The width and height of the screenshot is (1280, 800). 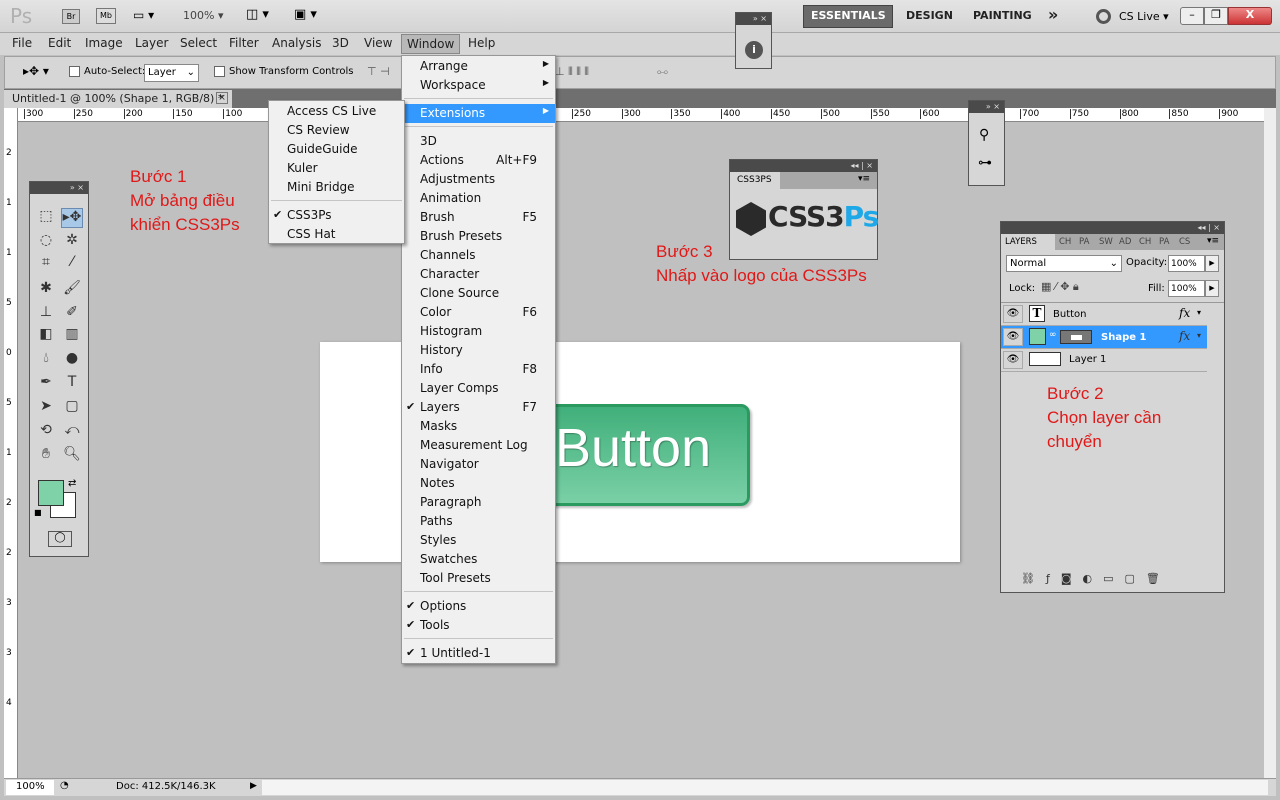 I want to click on close-document-icon: ×, so click(x=222, y=98).